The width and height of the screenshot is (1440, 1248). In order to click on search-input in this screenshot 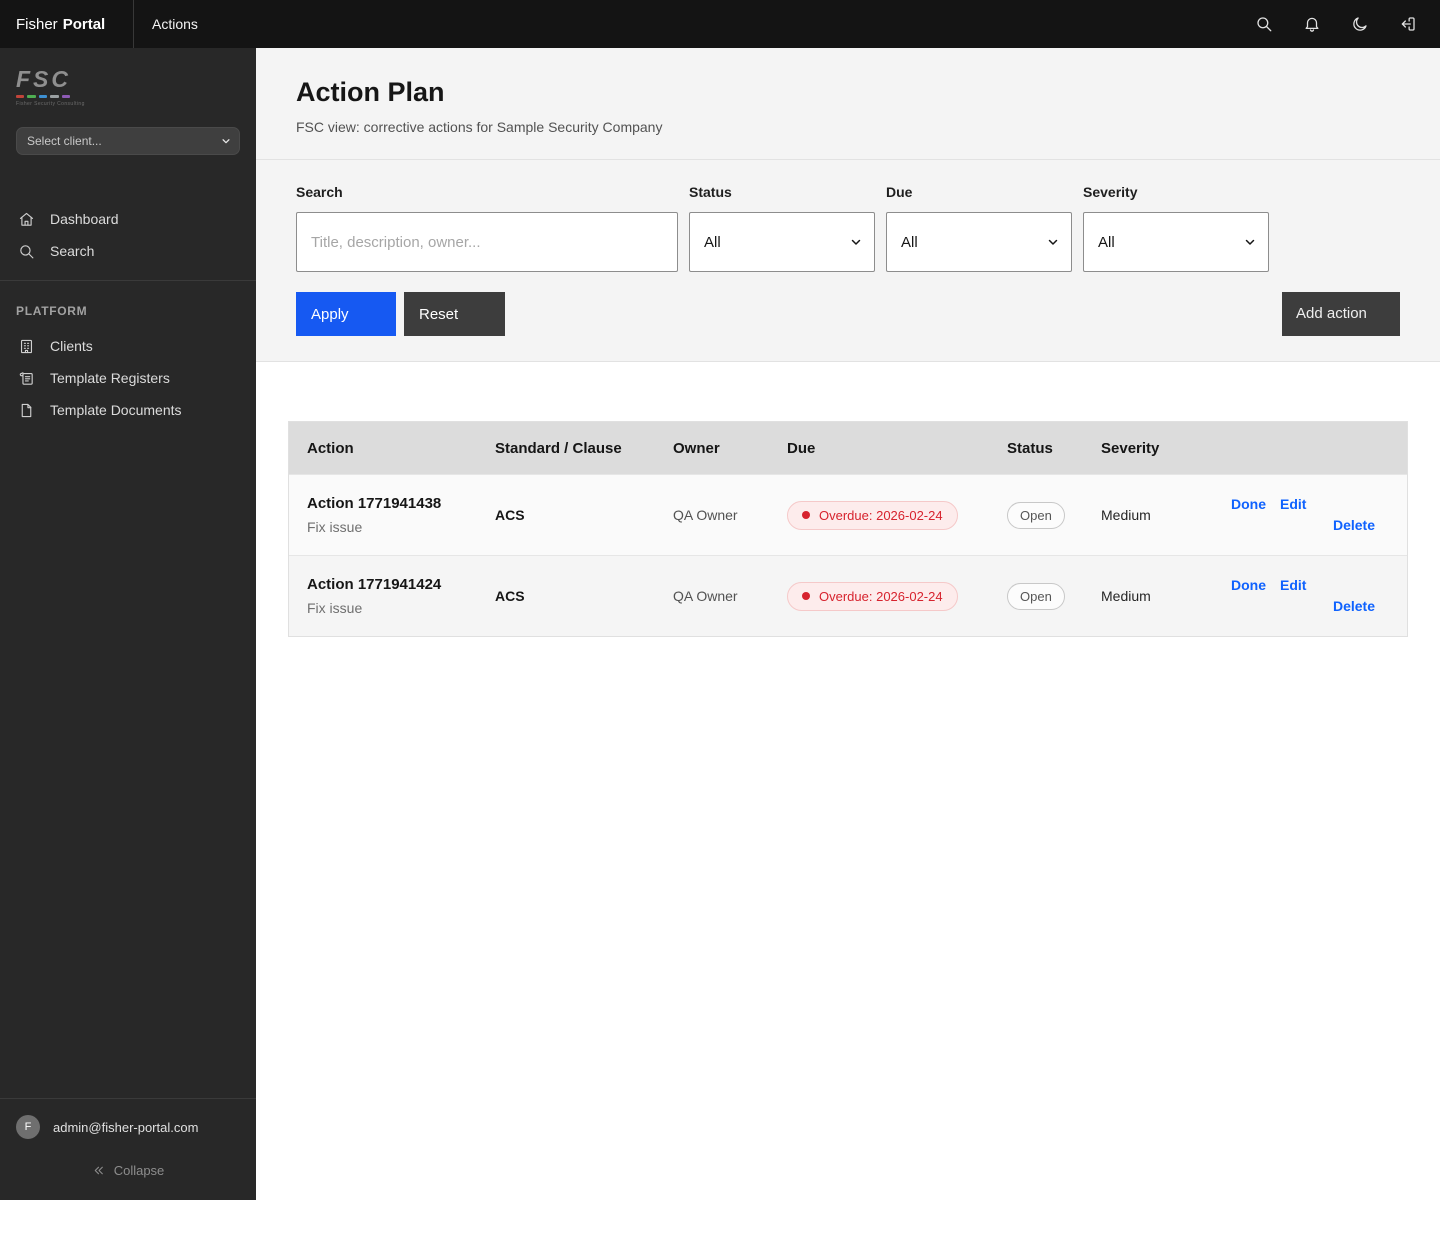, I will do `click(487, 242)`.